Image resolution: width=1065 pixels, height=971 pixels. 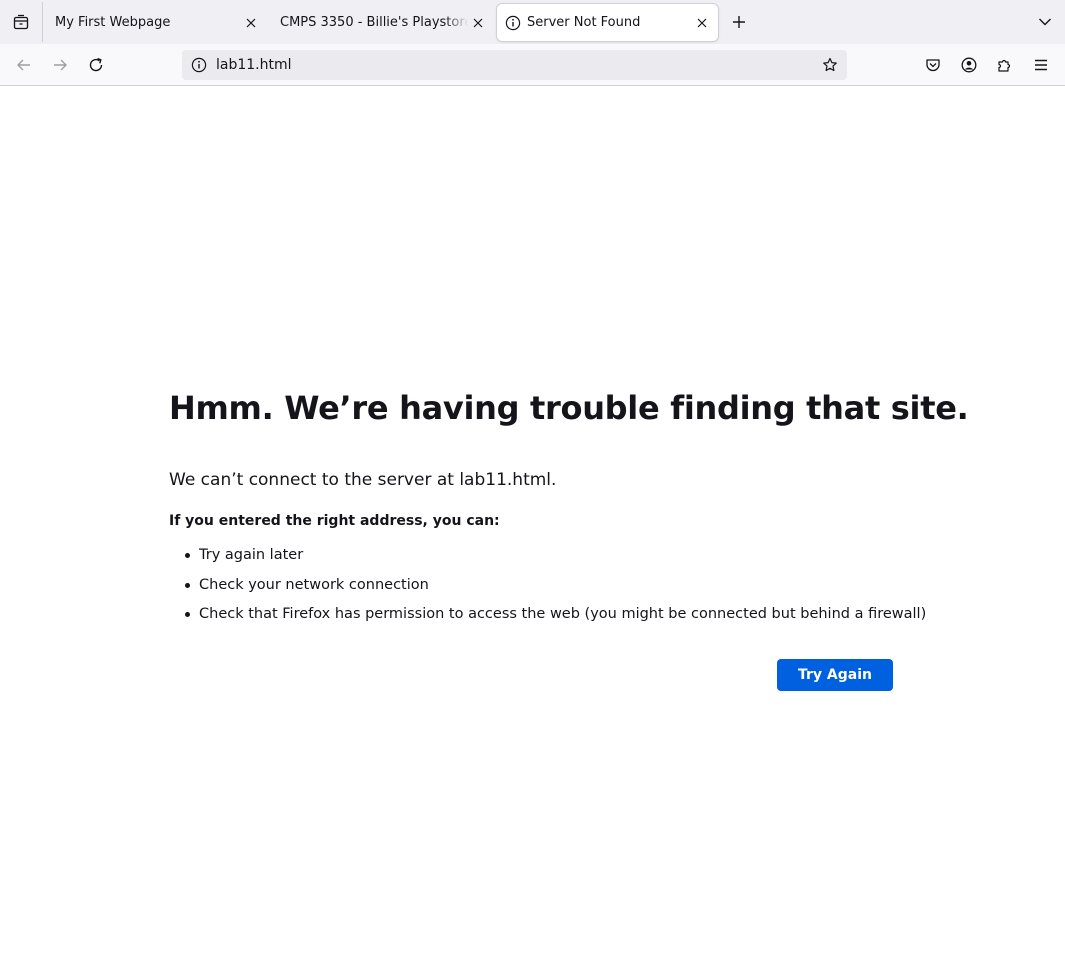 I want to click on tab-list-button, so click(x=21, y=22).